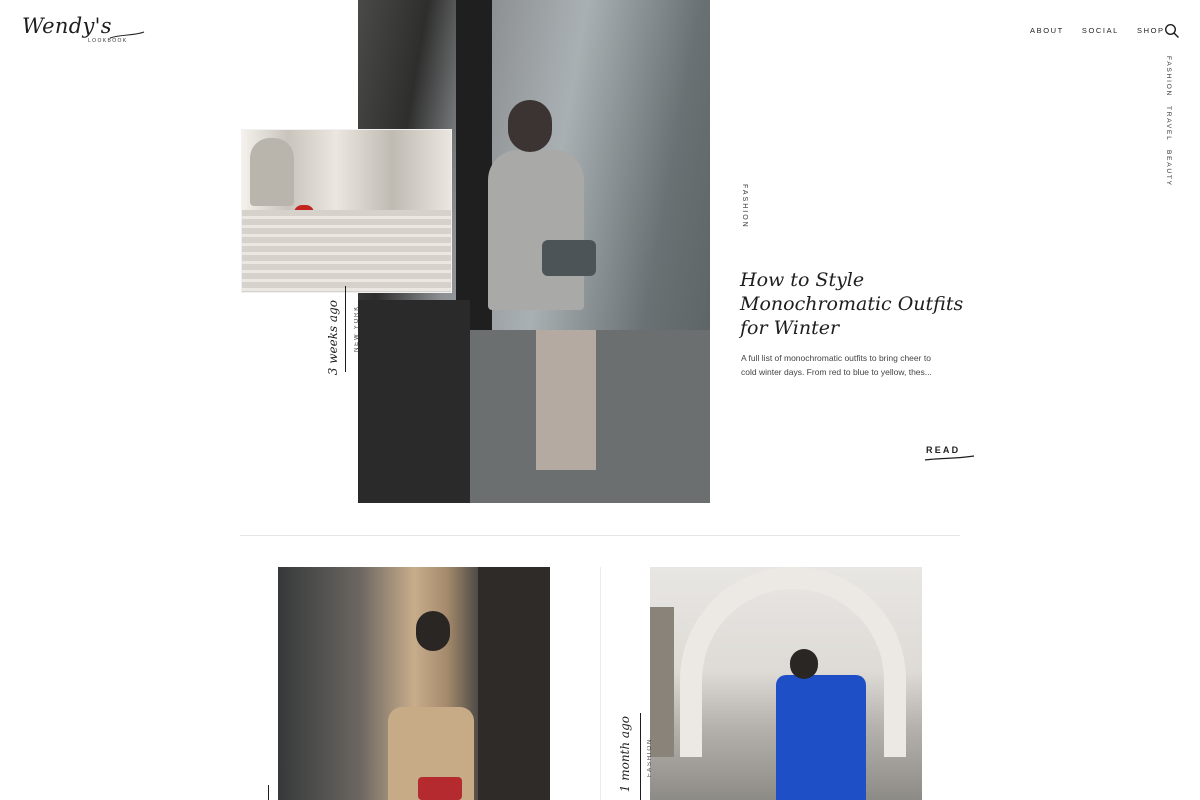  What do you see at coordinates (943, 450) in the screenshot?
I see `read-button: READ` at bounding box center [943, 450].